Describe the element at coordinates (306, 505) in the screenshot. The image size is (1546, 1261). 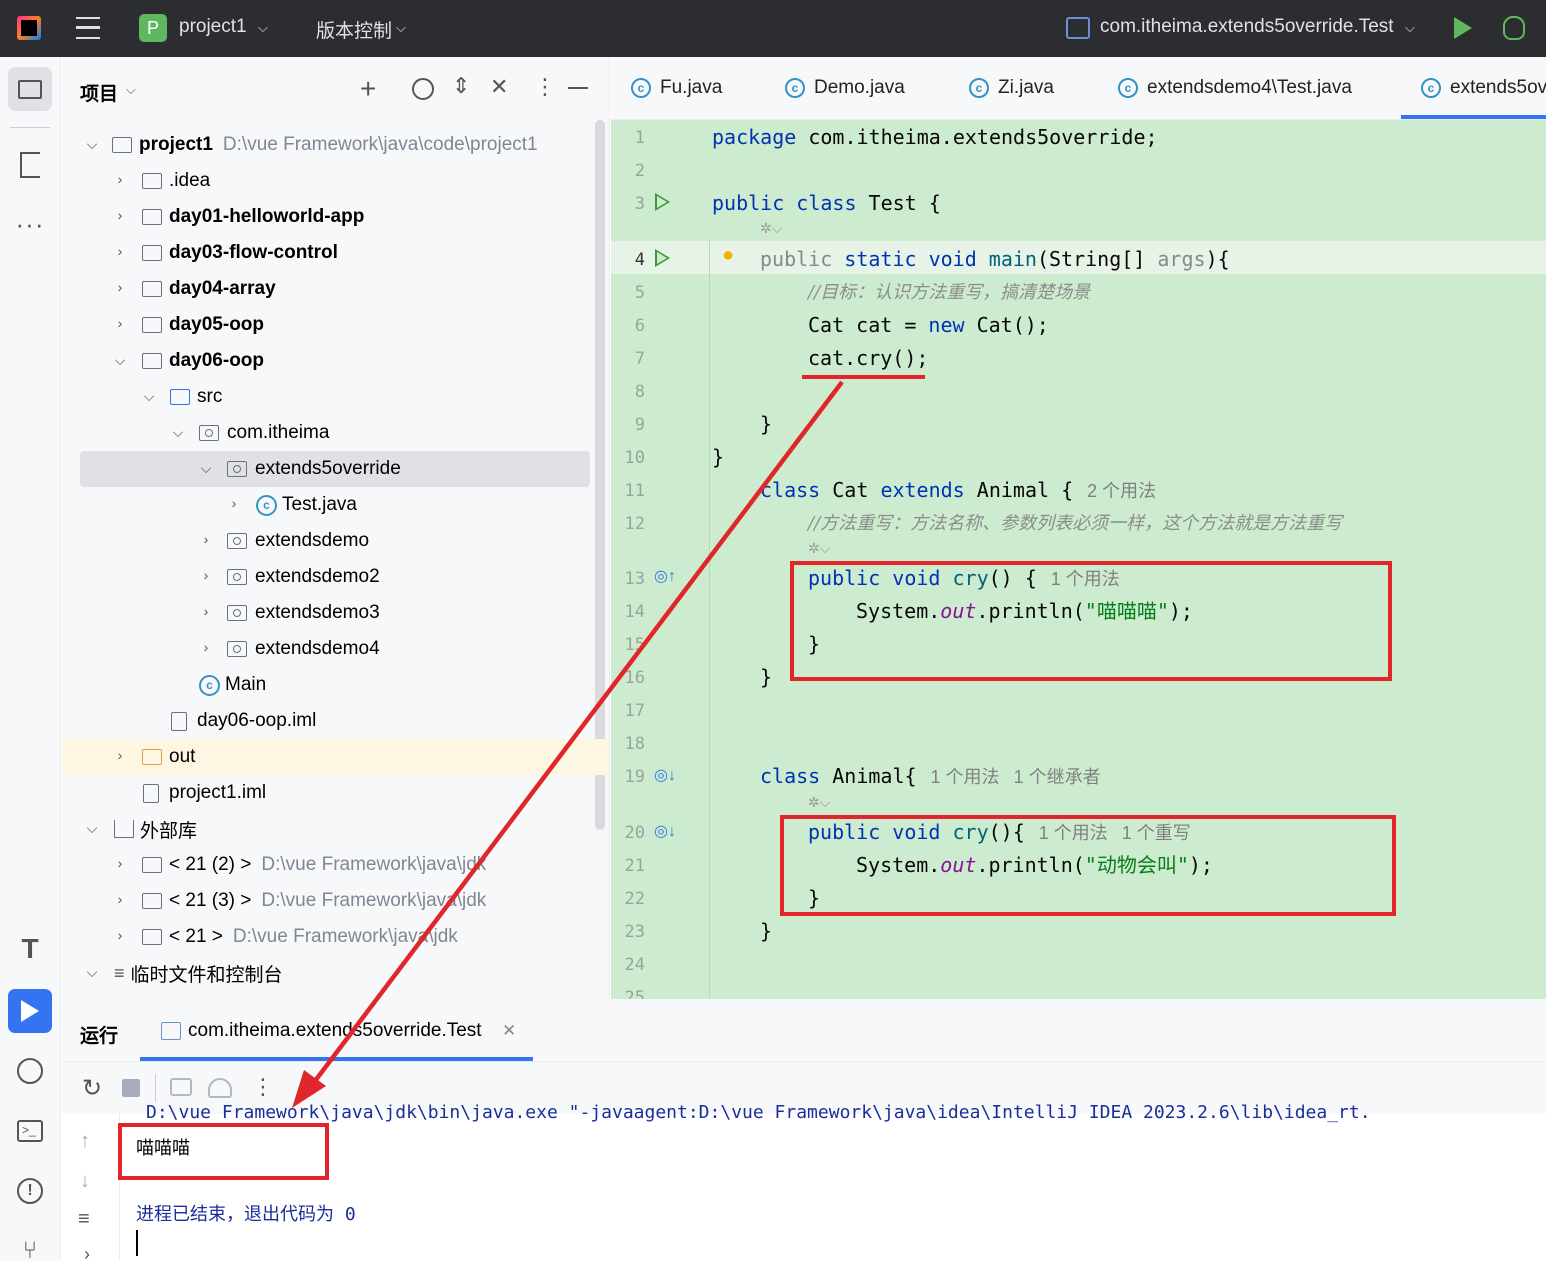
I see `tree-item-test-java: c Test.java` at that location.